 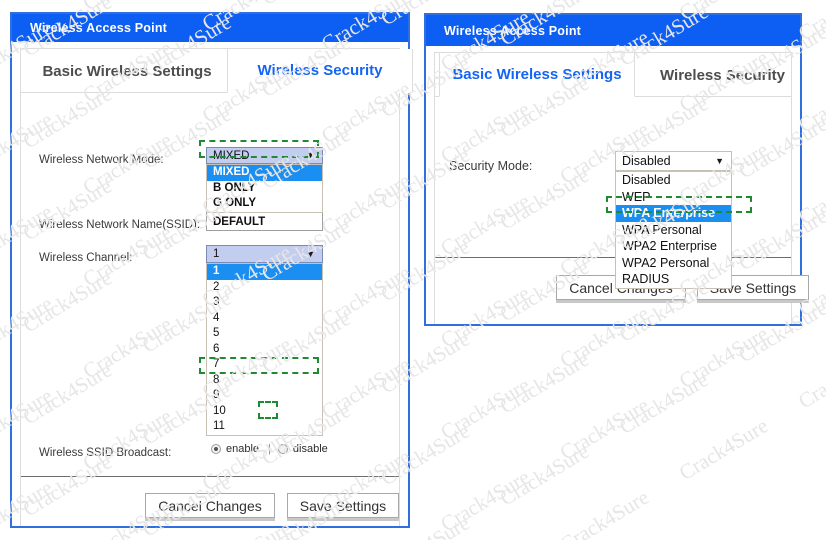 I want to click on dropdown-list-wireless-network-mode: MIXED B ONLY G ONLY, so click(x=264, y=188).